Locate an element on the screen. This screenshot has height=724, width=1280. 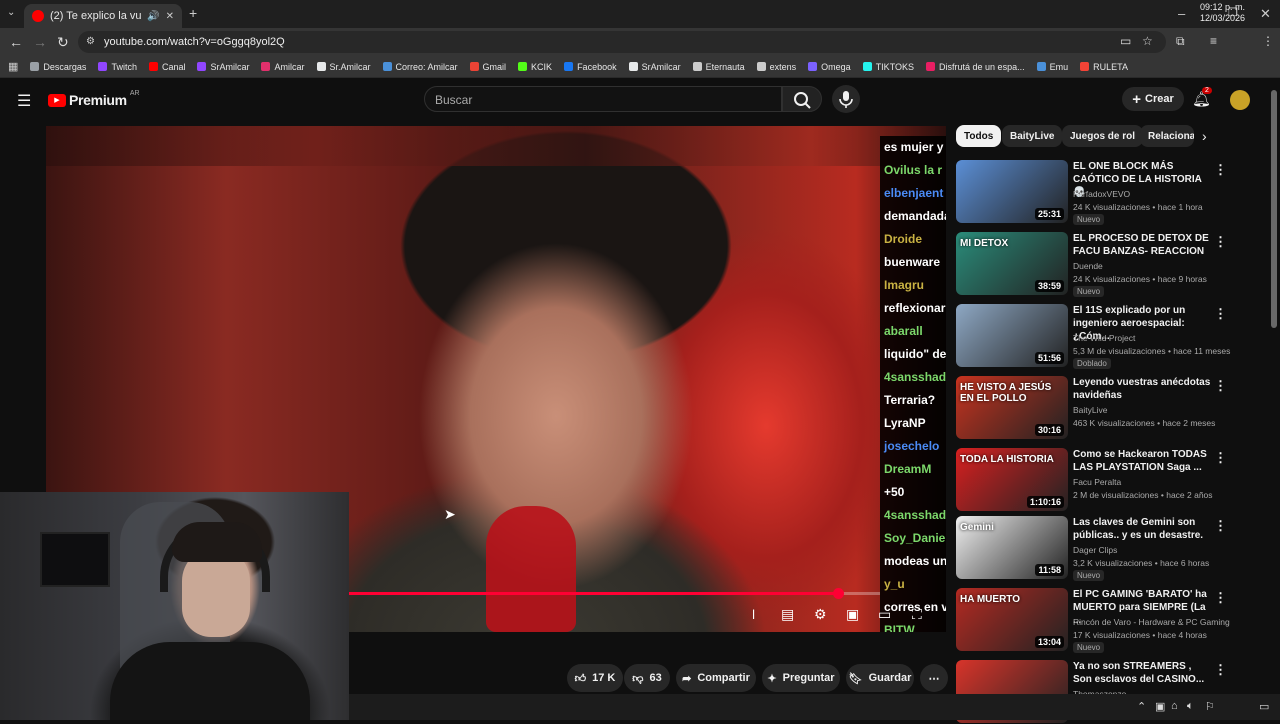
volume-icon: 🔈︎ is located at coordinates (1190, 706).